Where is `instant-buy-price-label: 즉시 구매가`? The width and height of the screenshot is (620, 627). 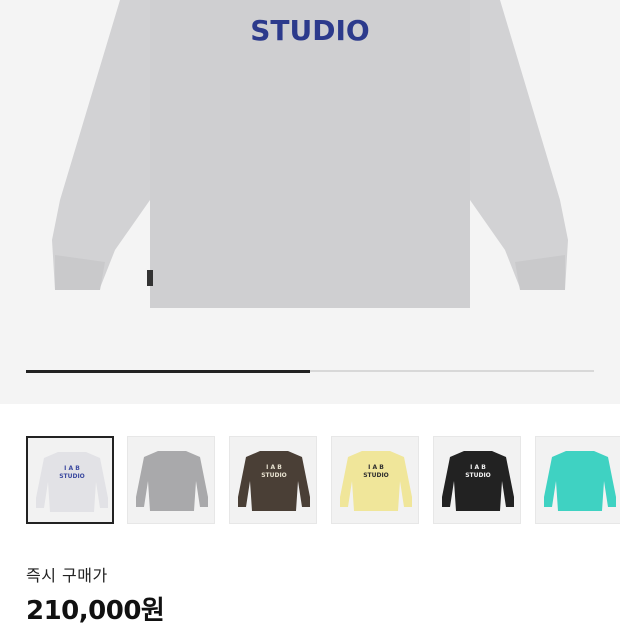
instant-buy-price-label: 즉시 구매가 is located at coordinates (67, 575).